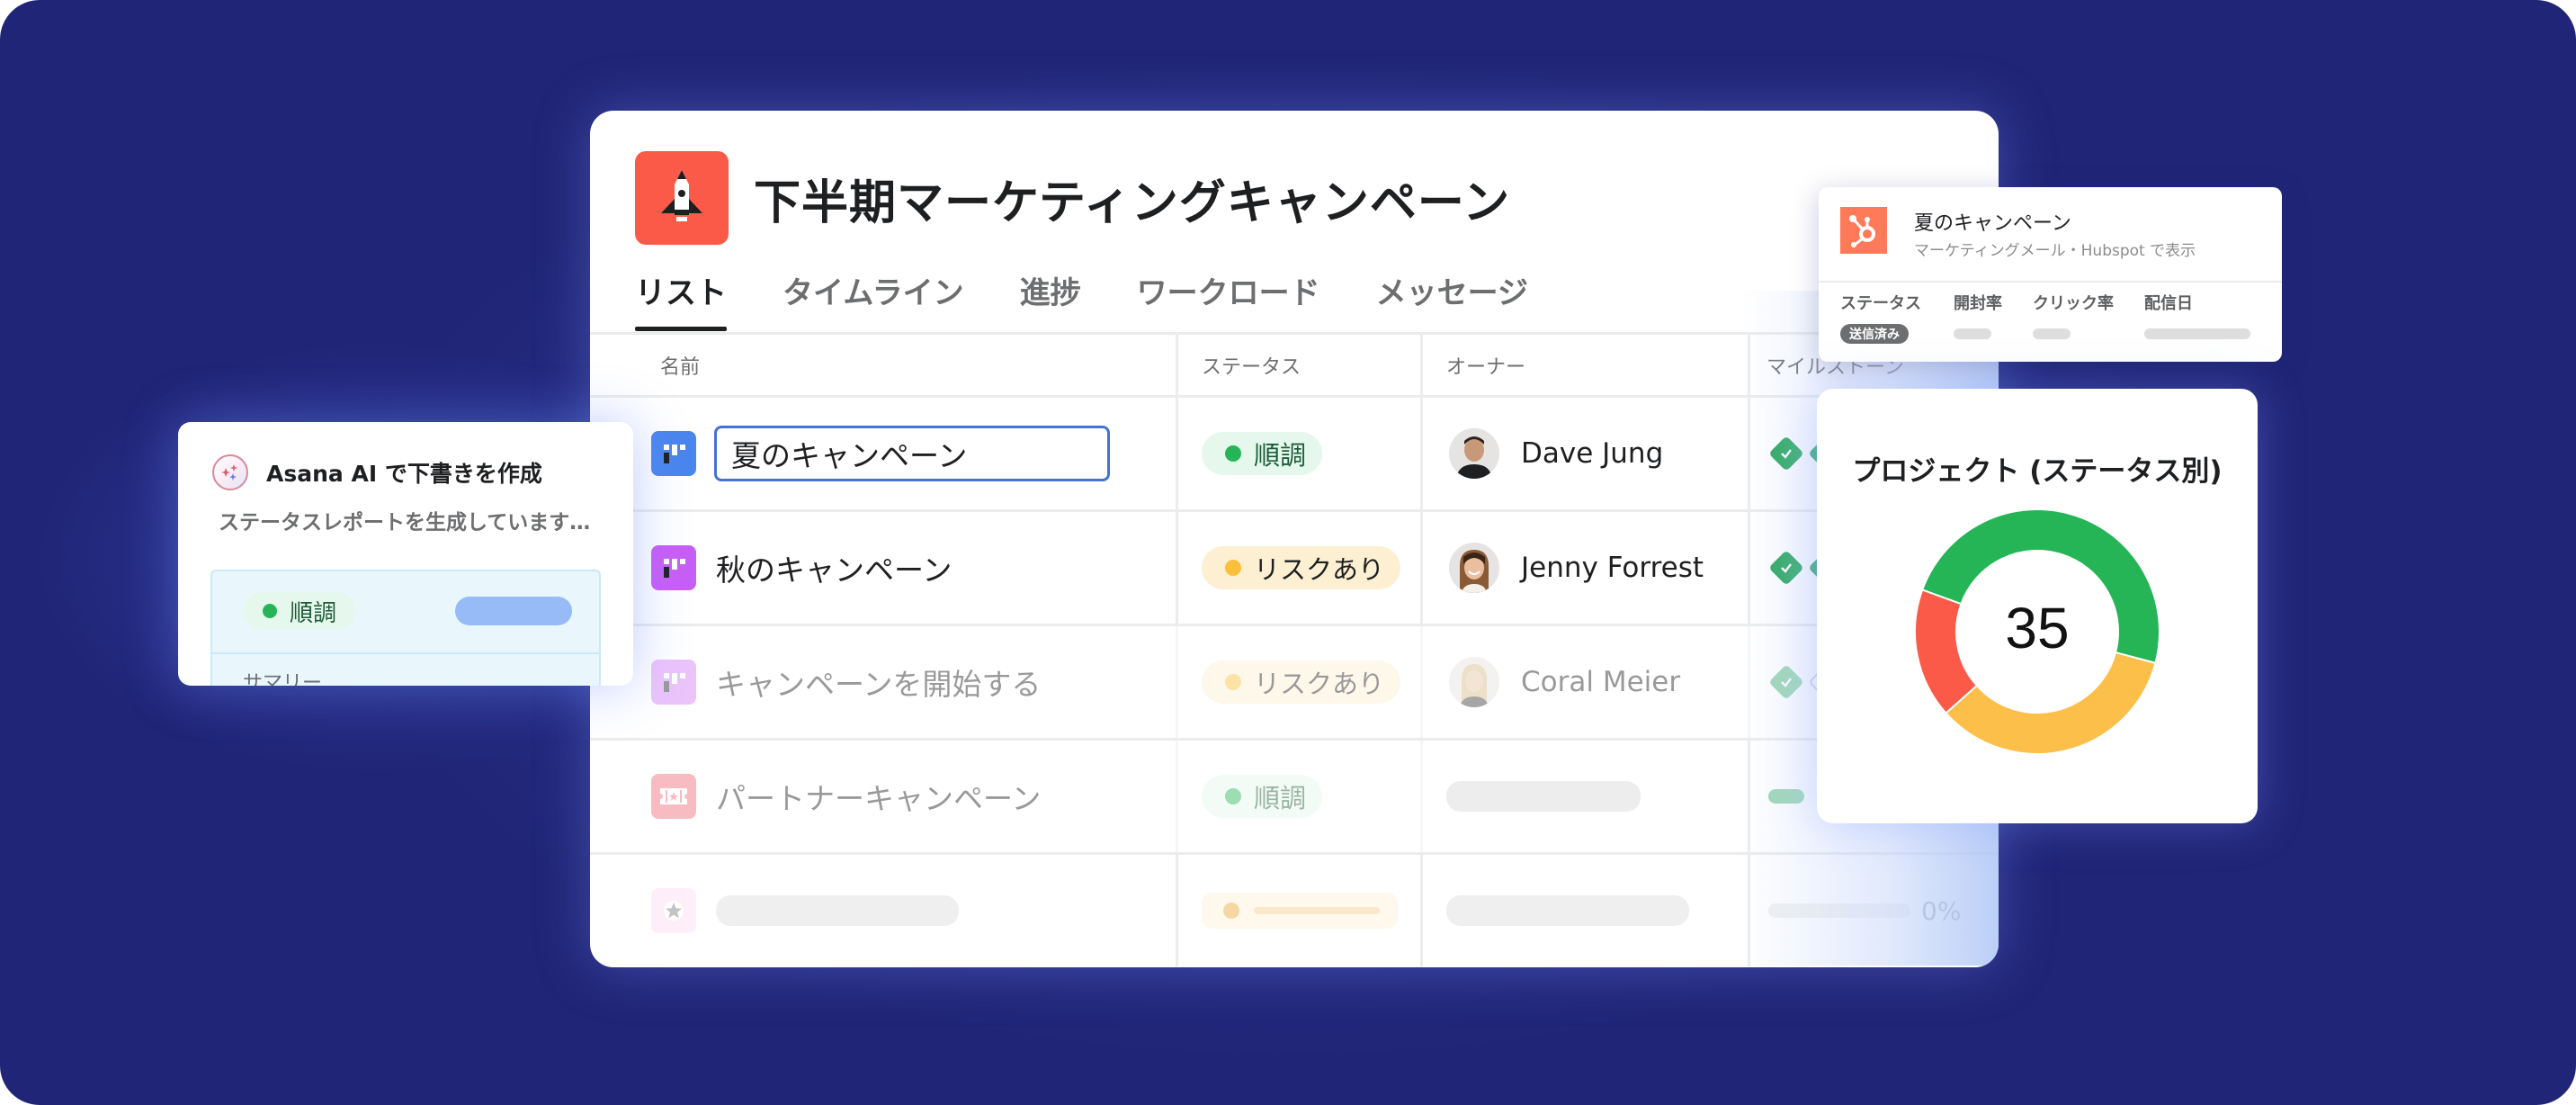 This screenshot has height=1105, width=2576. I want to click on project-icon, so click(682, 198).